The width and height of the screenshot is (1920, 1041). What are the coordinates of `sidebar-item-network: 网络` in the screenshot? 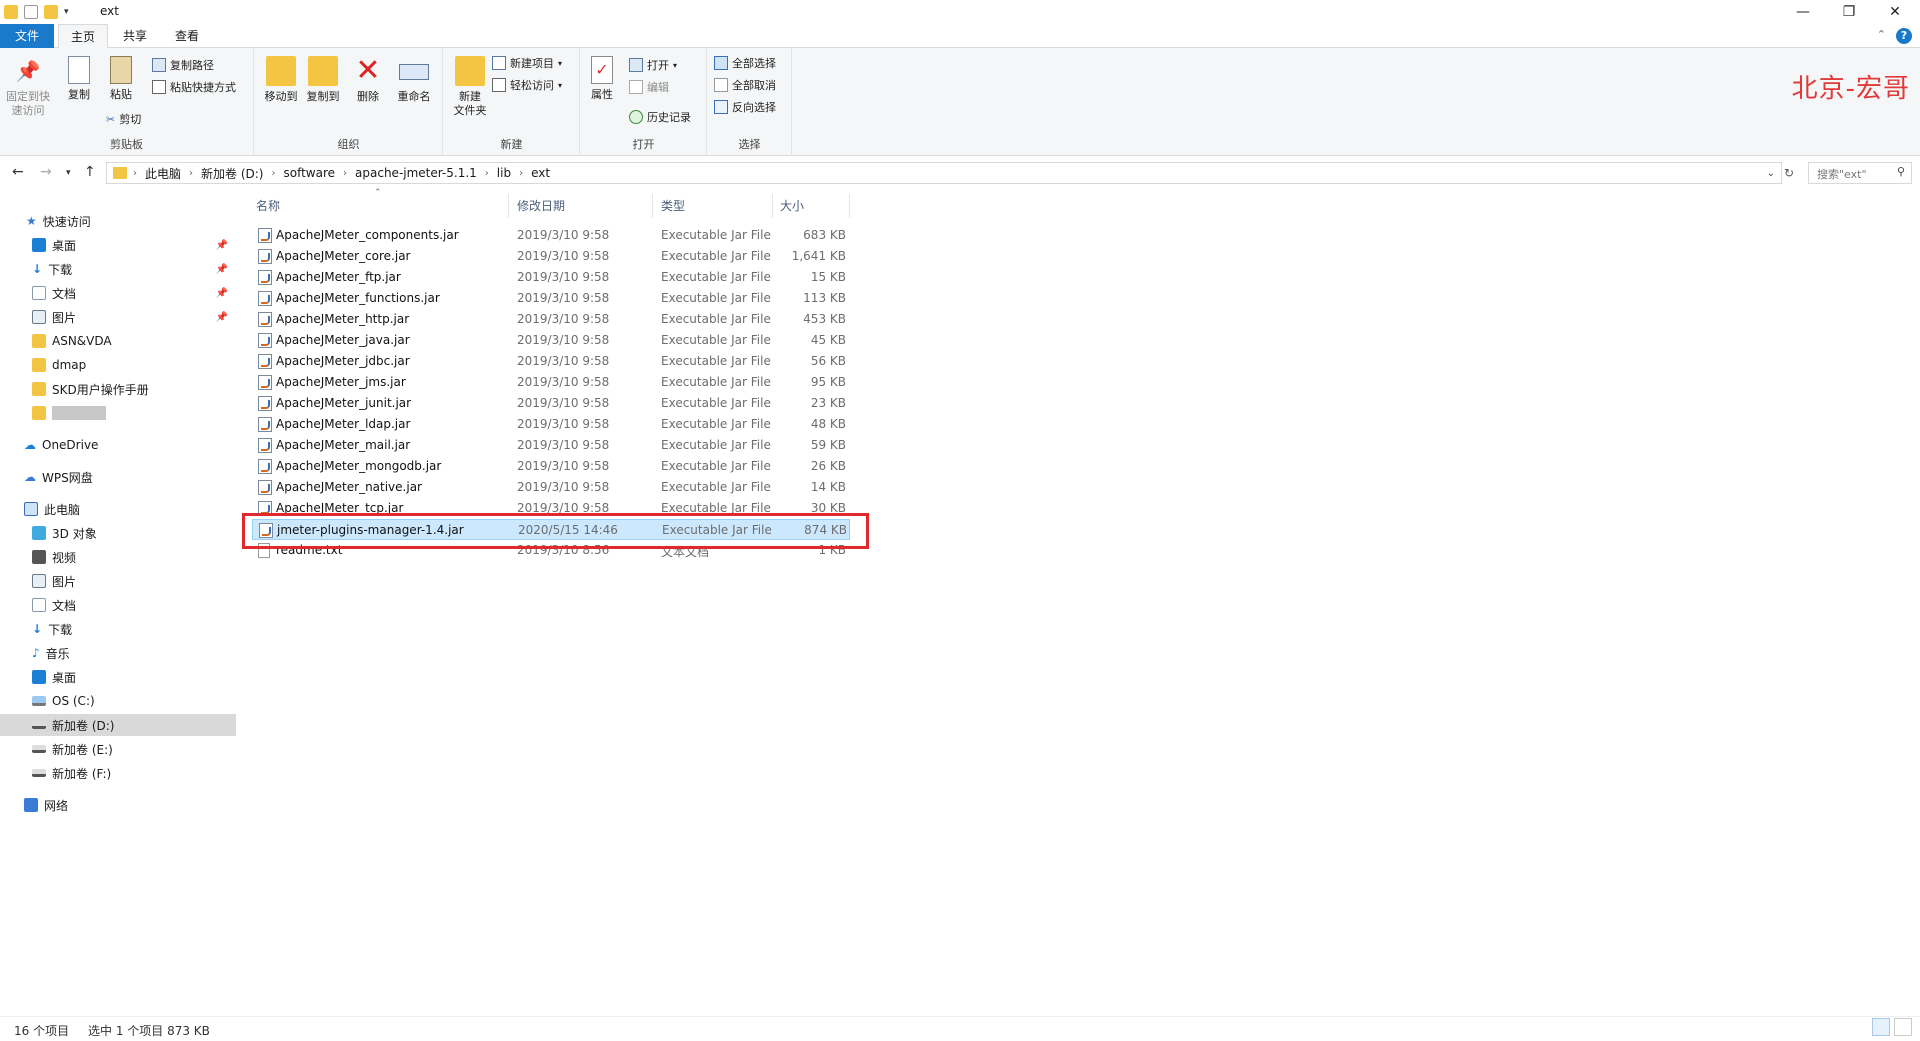 It's located at (118, 805).